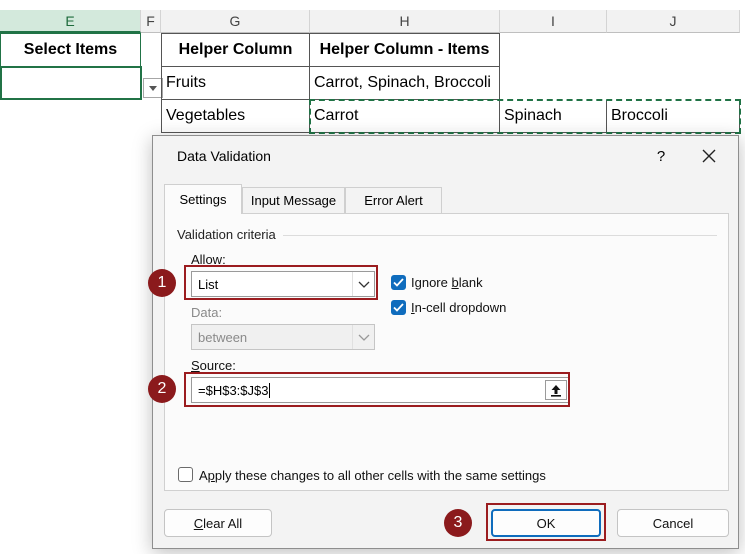  What do you see at coordinates (235, 50) in the screenshot?
I see `table-header-helper-column: Helper Column` at bounding box center [235, 50].